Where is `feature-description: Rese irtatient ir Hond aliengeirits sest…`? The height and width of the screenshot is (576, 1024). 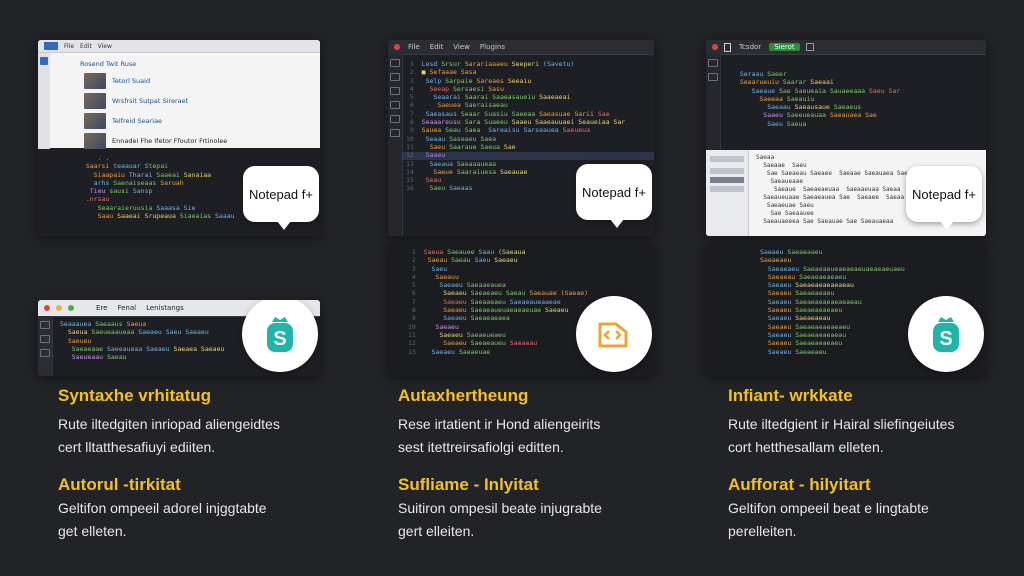
feature-description: Rese irtatient ir Hond aliengeirits sest… is located at coordinates (499, 436).